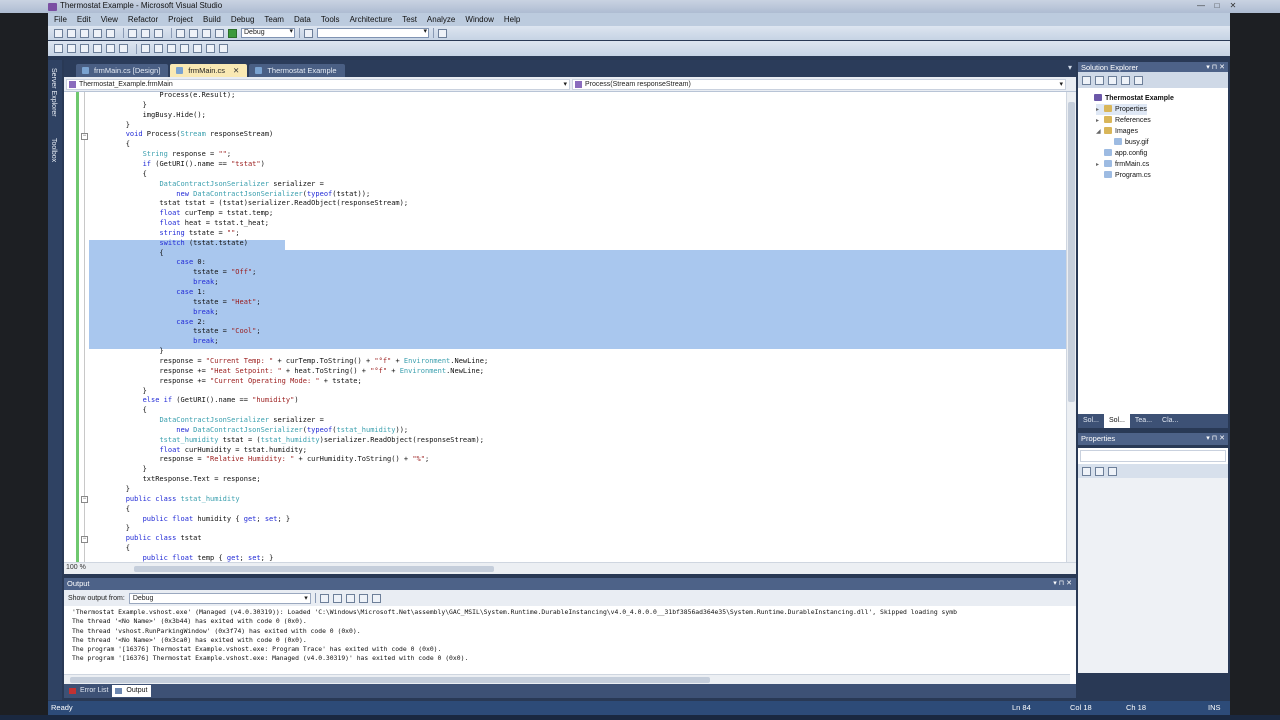 This screenshot has height=720, width=1280. Describe the element at coordinates (1086, 471) in the screenshot. I see `categorized-icon` at that location.